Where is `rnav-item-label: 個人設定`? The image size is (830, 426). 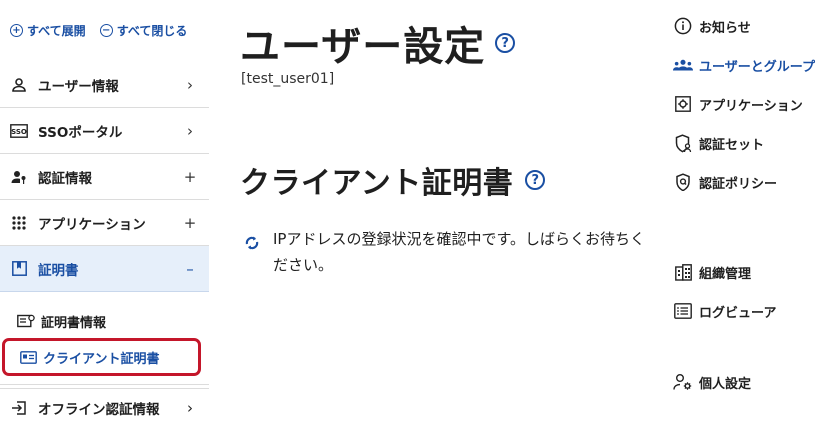
rnav-item-label: 個人設定 is located at coordinates (725, 384).